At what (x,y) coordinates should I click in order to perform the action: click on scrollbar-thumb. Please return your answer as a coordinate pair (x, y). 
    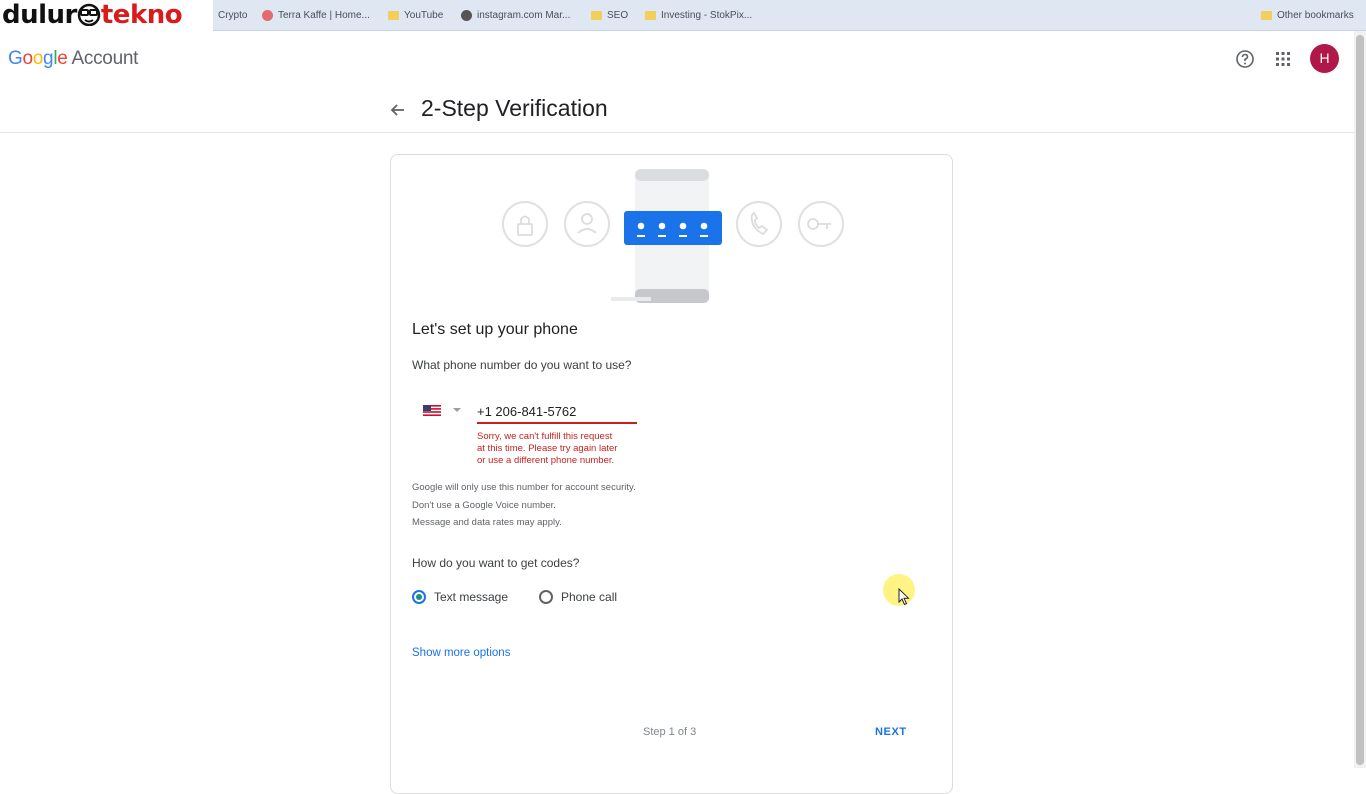
    Looking at the image, I should click on (1360, 400).